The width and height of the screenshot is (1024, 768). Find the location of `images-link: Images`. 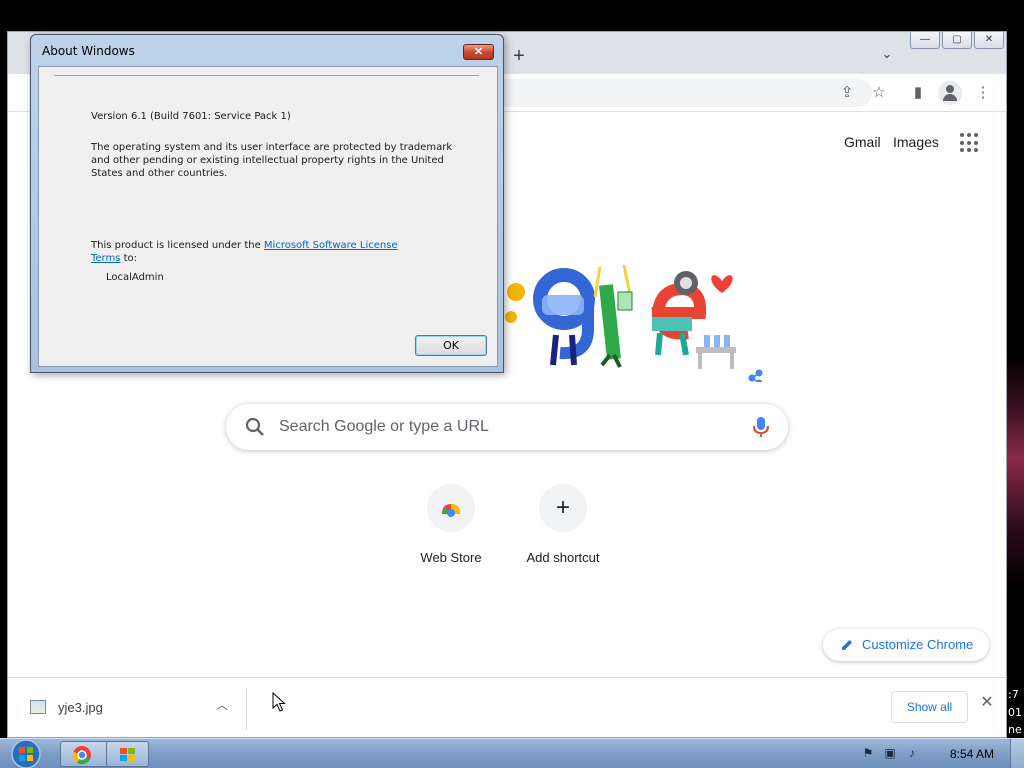

images-link: Images is located at coordinates (916, 142).